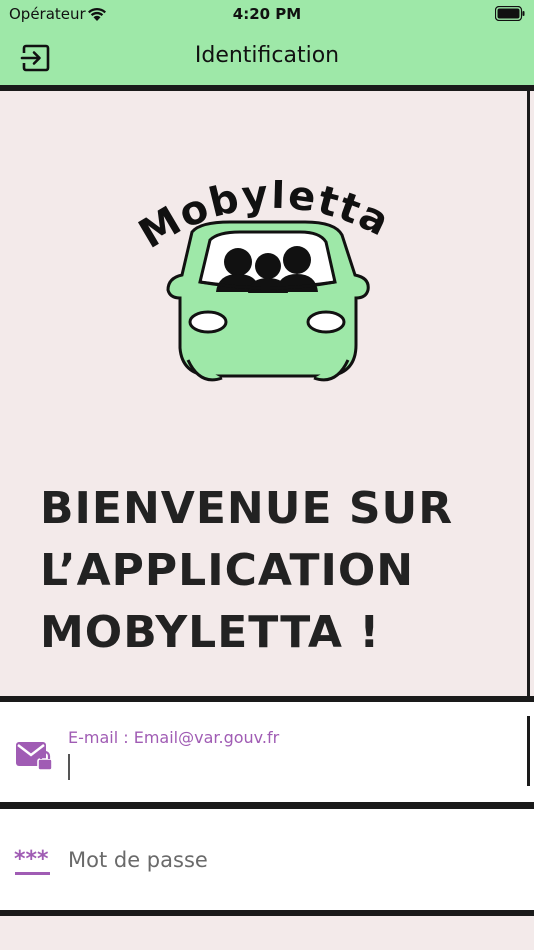  What do you see at coordinates (263, 281) in the screenshot?
I see `mobyletta-logo: Mobyletta83` at bounding box center [263, 281].